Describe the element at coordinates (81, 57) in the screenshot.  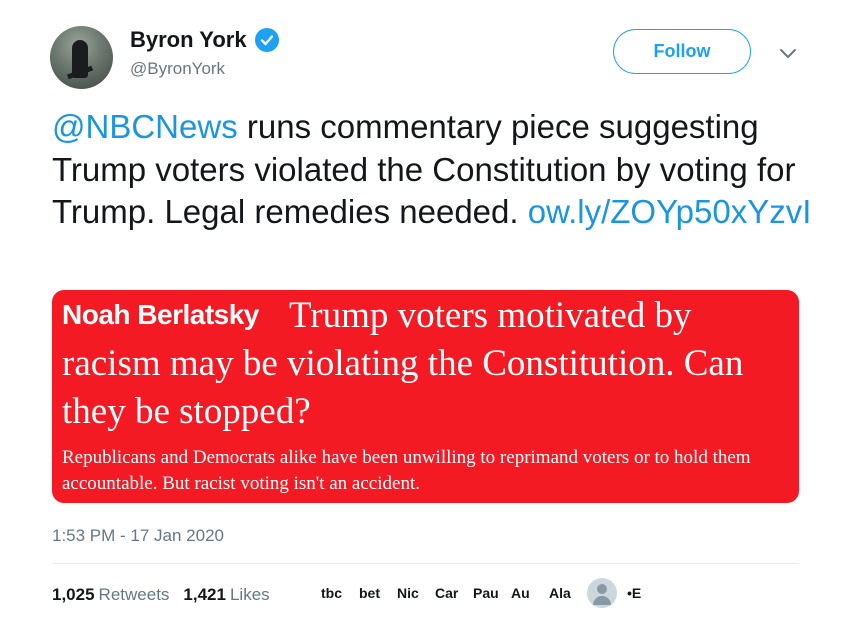
I see `author-avatar` at that location.